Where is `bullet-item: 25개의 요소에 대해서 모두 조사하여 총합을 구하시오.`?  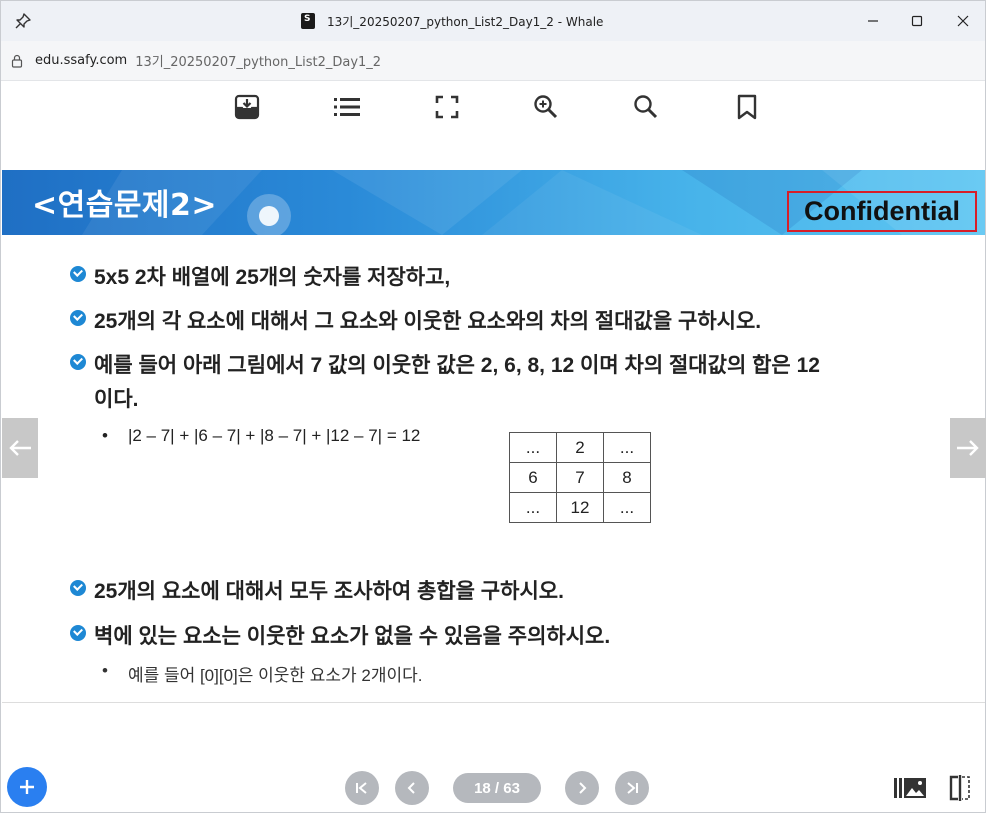 bullet-item: 25개의 요소에 대해서 모두 조사하여 총합을 구하시오. is located at coordinates (317, 590).